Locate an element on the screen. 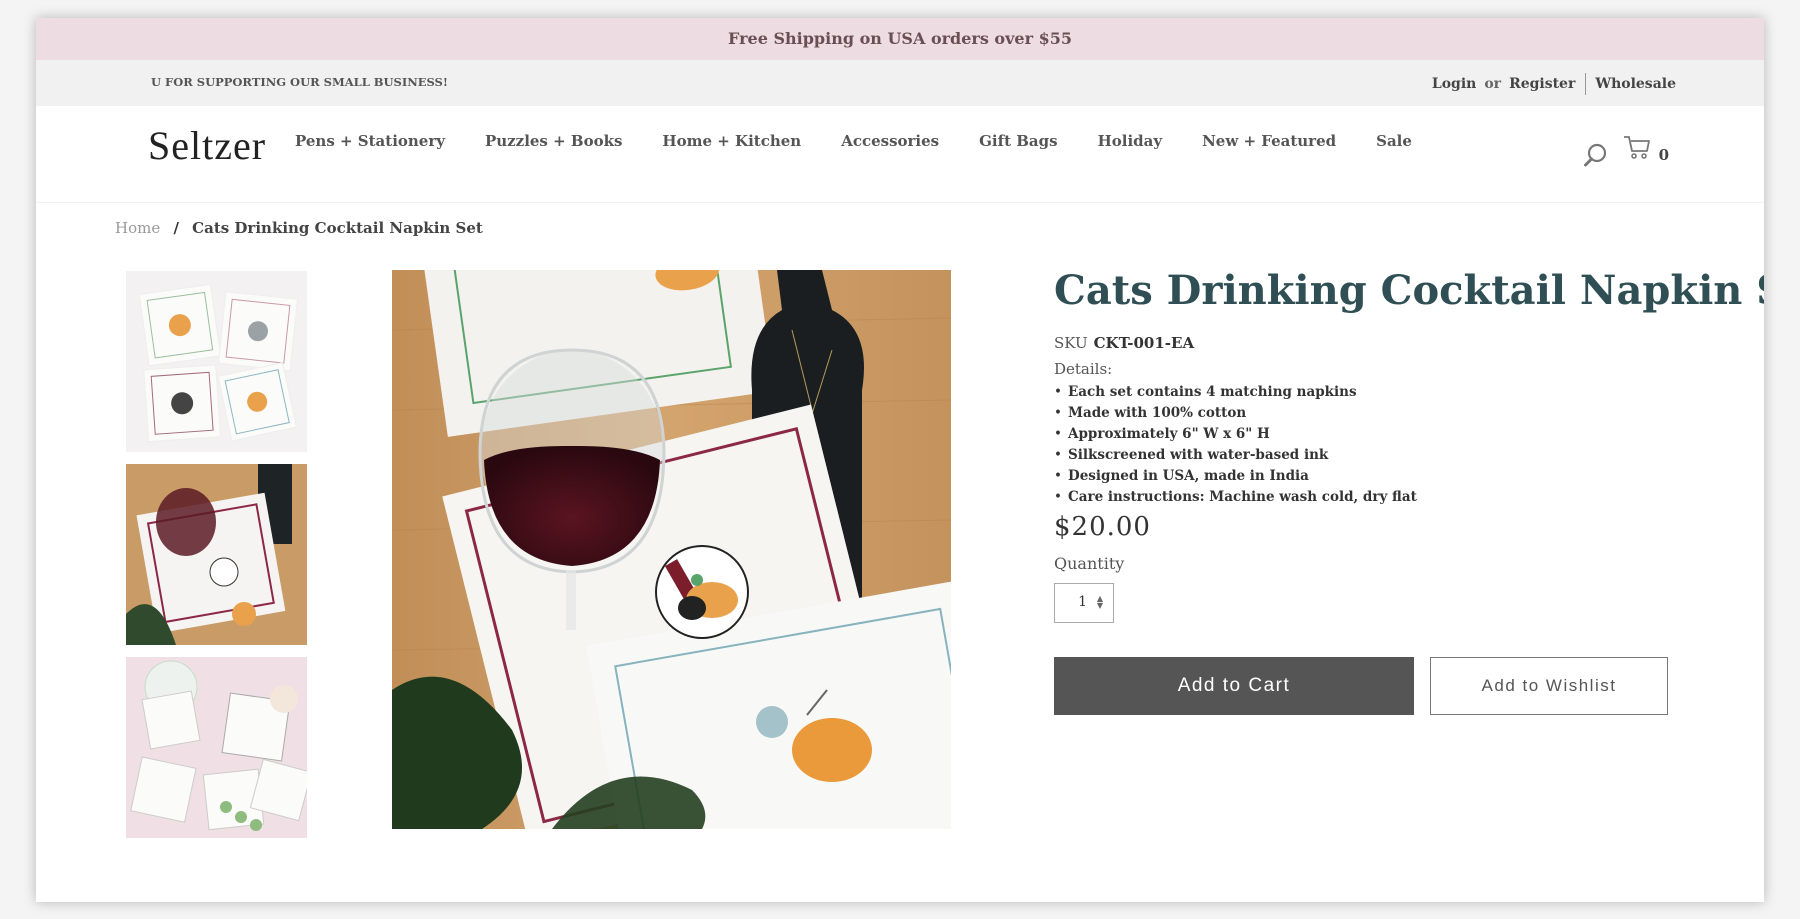  action-buttons: Add to Cart Add to Wishlist is located at coordinates (1374, 686).